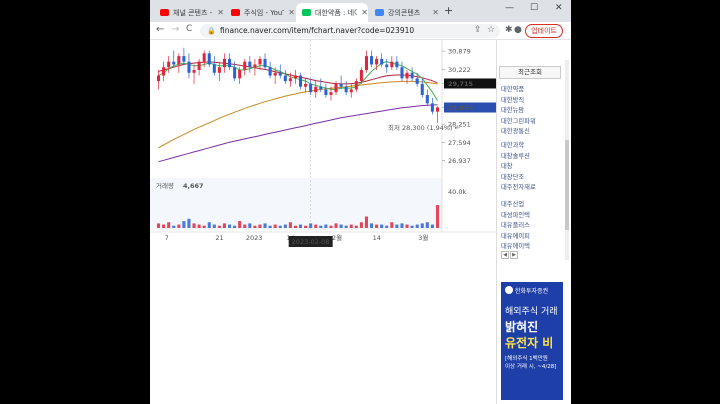  What do you see at coordinates (336, 12) in the screenshot?
I see `tab-title: 대한약품 : 네이` at bounding box center [336, 12].